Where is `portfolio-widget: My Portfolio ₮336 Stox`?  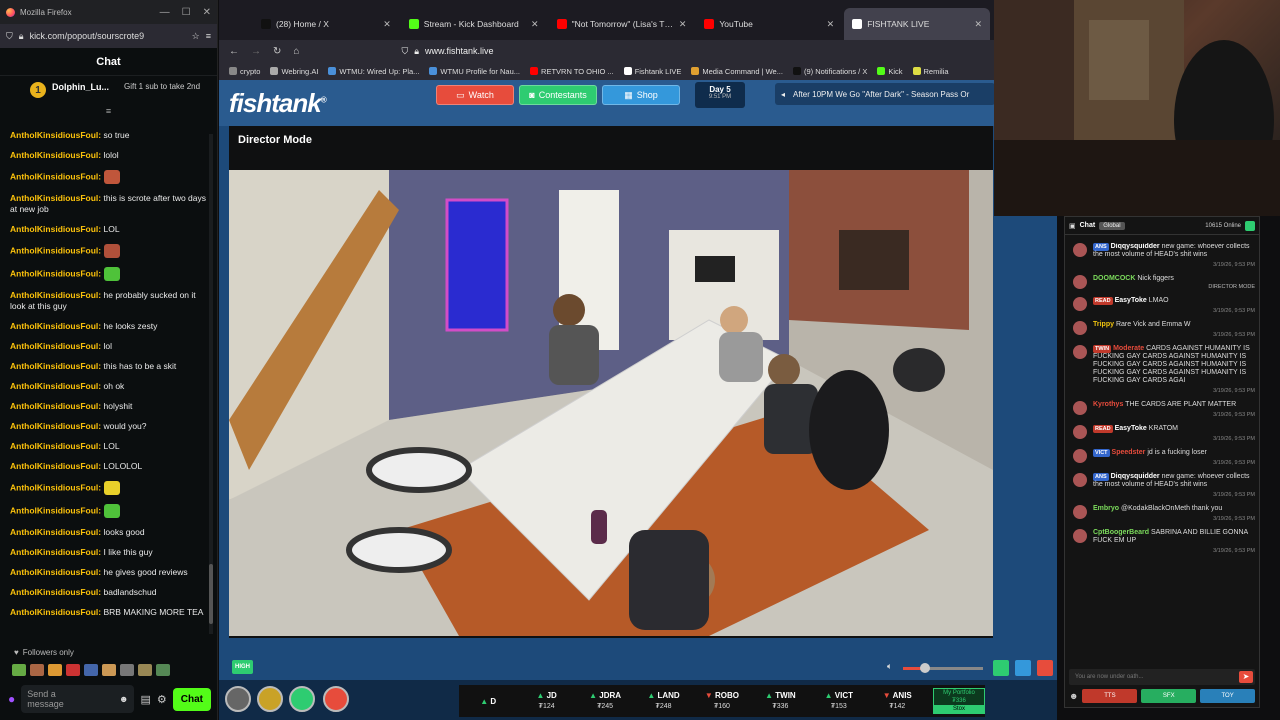
portfolio-widget: My Portfolio ₮336 Stox is located at coordinates (959, 701).